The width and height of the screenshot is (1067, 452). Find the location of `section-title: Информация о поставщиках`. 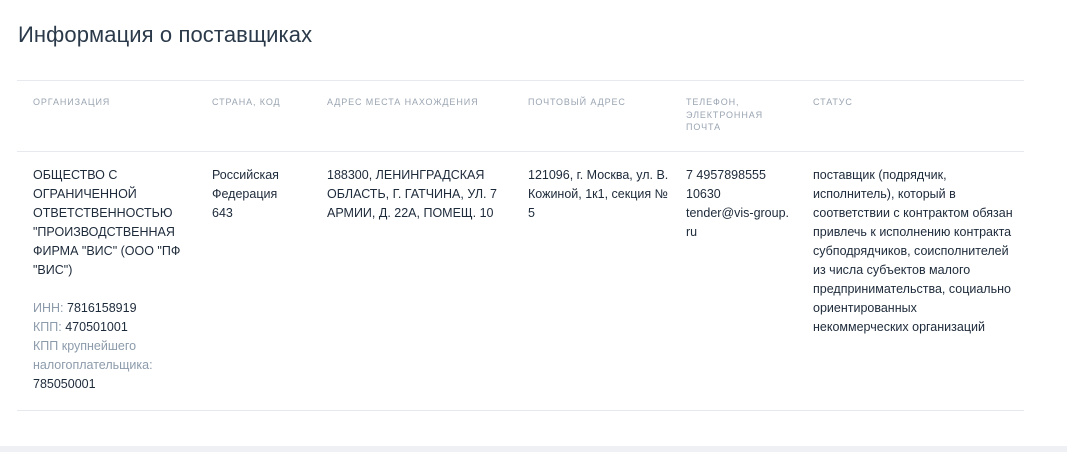

section-title: Информация о поставщиках is located at coordinates (165, 34).